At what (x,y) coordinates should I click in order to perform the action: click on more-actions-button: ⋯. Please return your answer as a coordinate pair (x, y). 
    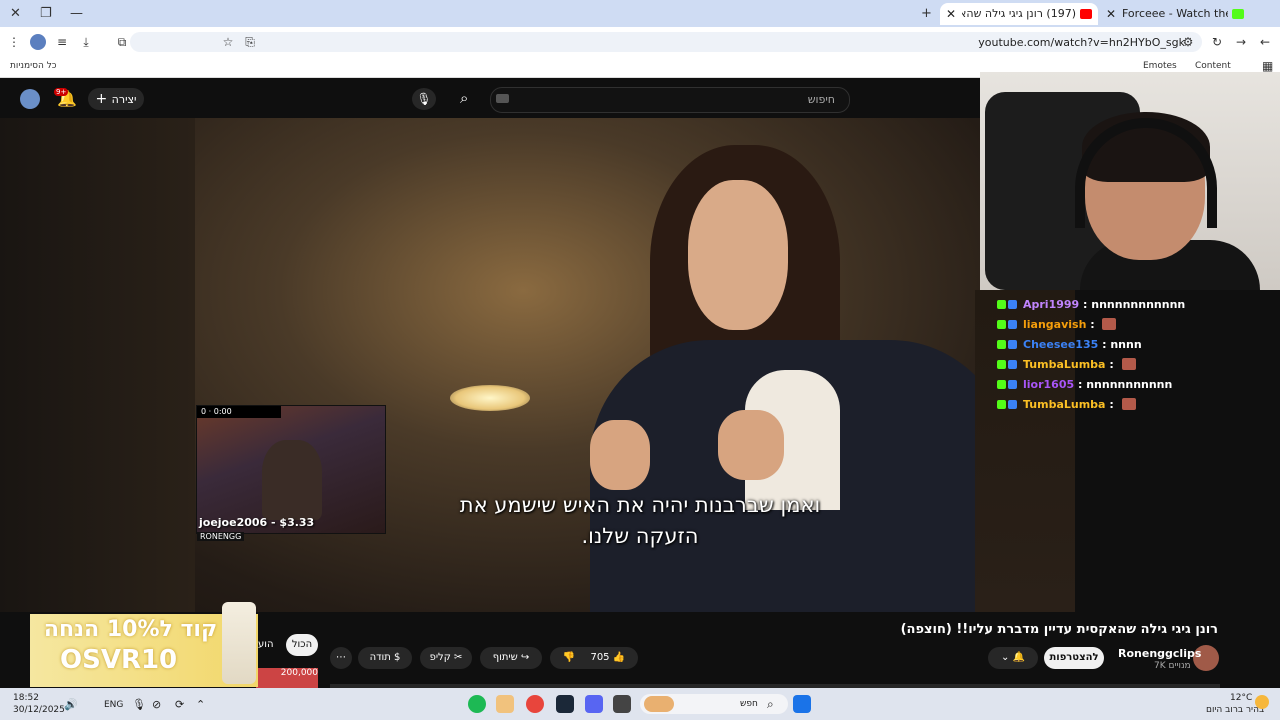
    Looking at the image, I should click on (341, 658).